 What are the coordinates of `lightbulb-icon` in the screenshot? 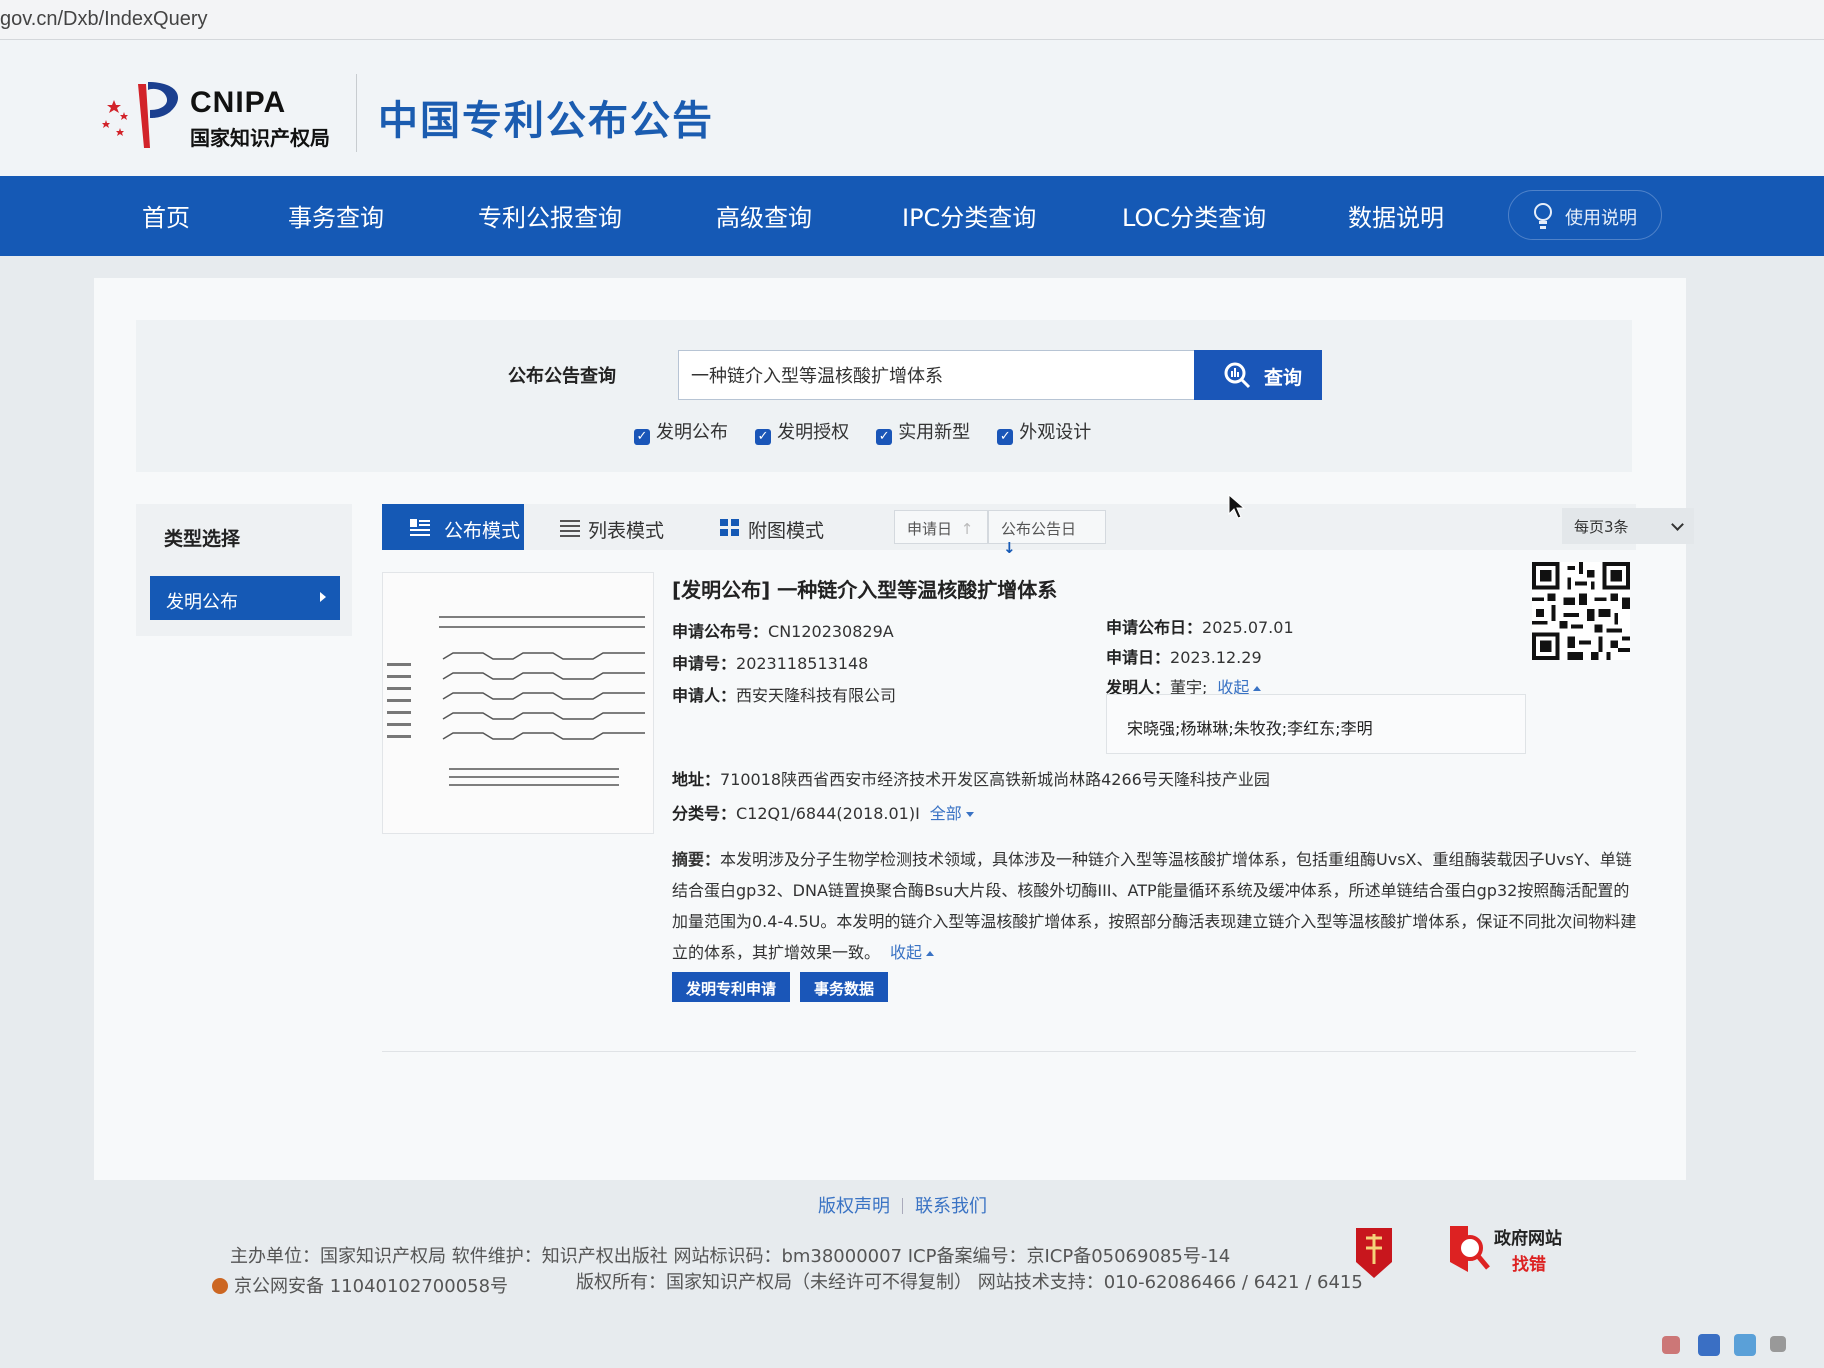 It's located at (1543, 216).